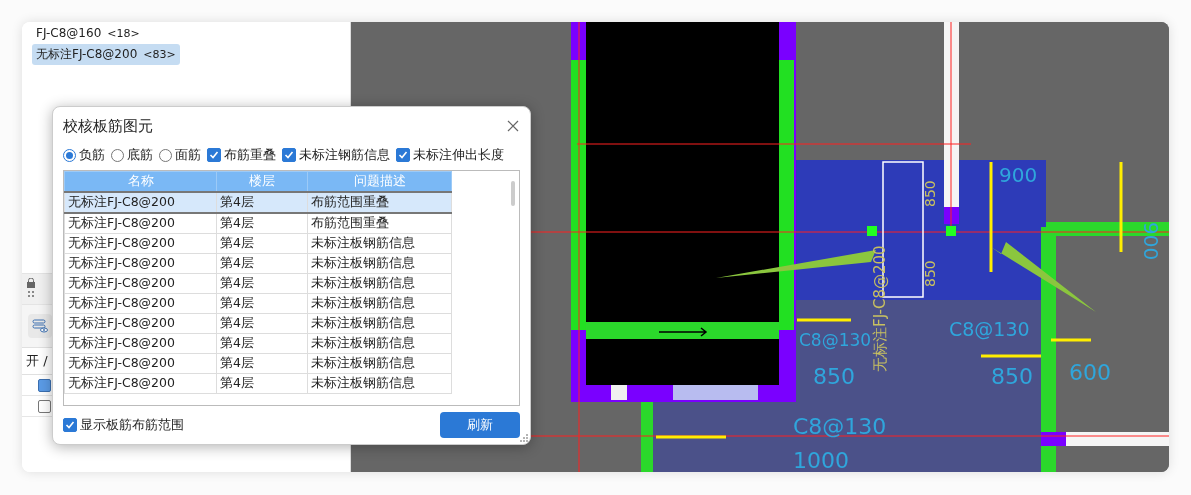 Image resolution: width=1191 pixels, height=495 pixels. What do you see at coordinates (480, 425) in the screenshot?
I see `refresh-button: 刷新` at bounding box center [480, 425].